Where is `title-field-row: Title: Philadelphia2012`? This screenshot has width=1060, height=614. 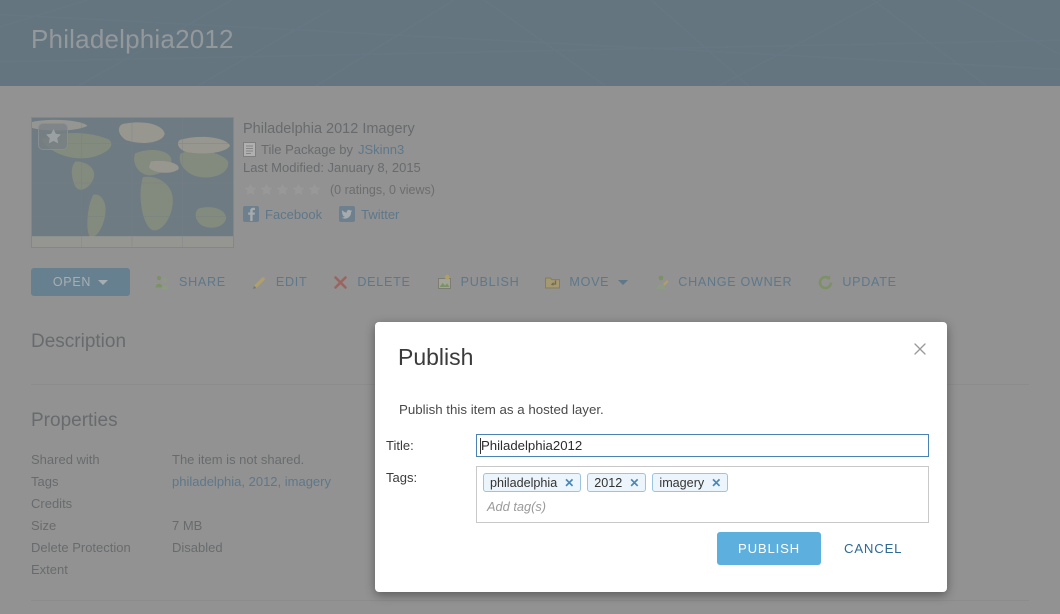
title-field-row: Title: Philadelphia2012 is located at coordinates (657, 445).